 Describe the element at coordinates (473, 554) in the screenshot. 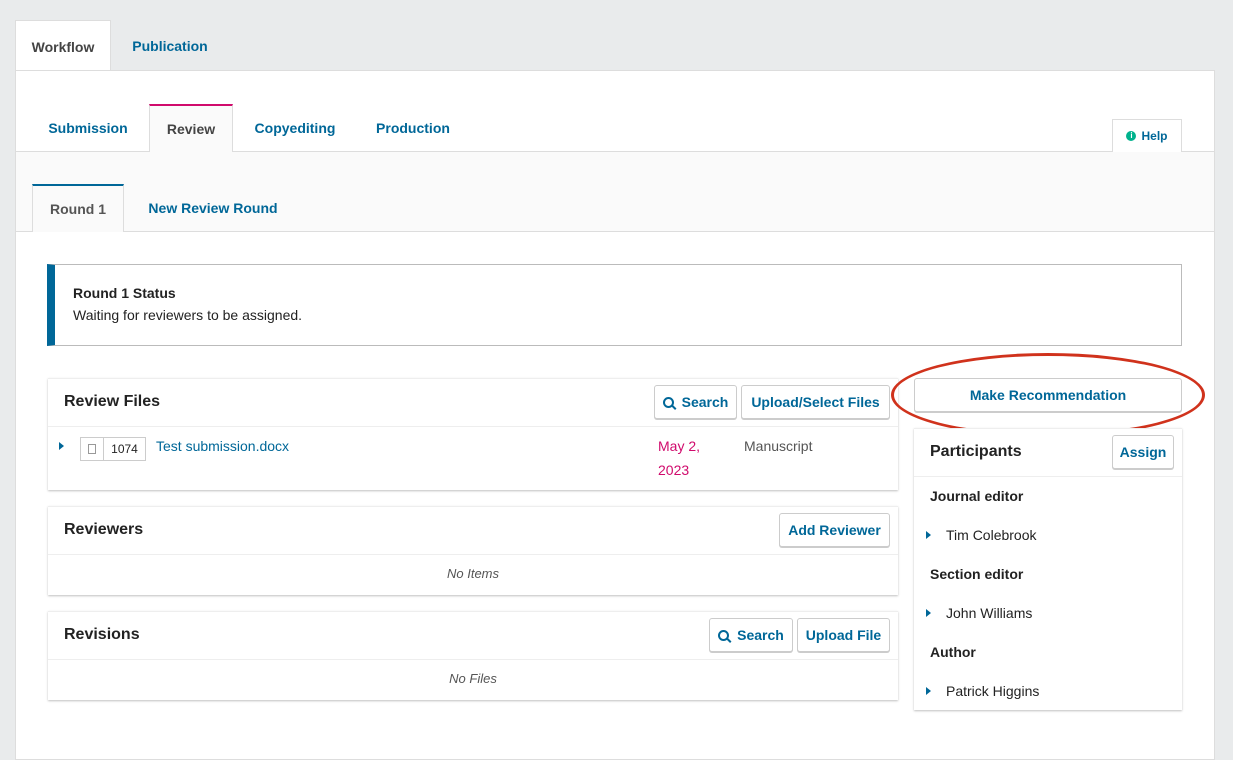

I see `reviewers-divider` at that location.